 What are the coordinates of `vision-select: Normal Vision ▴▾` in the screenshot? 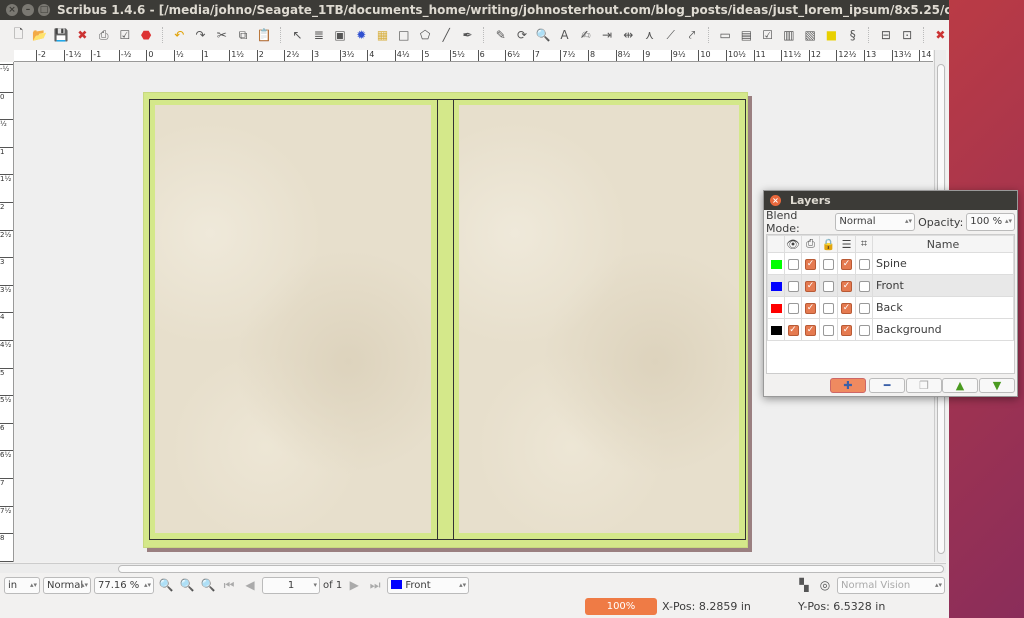 It's located at (891, 585).